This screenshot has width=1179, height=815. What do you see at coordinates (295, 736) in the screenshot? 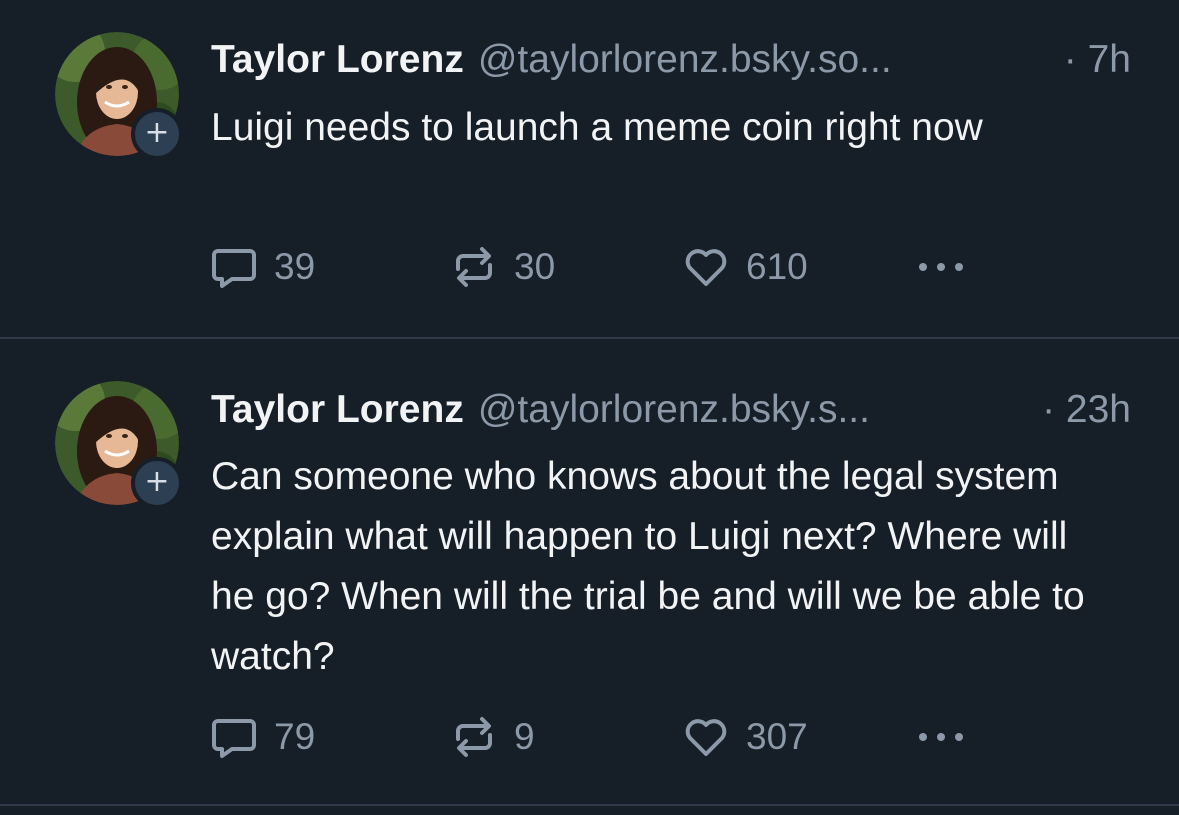
I see `reply-count: 79` at bounding box center [295, 736].